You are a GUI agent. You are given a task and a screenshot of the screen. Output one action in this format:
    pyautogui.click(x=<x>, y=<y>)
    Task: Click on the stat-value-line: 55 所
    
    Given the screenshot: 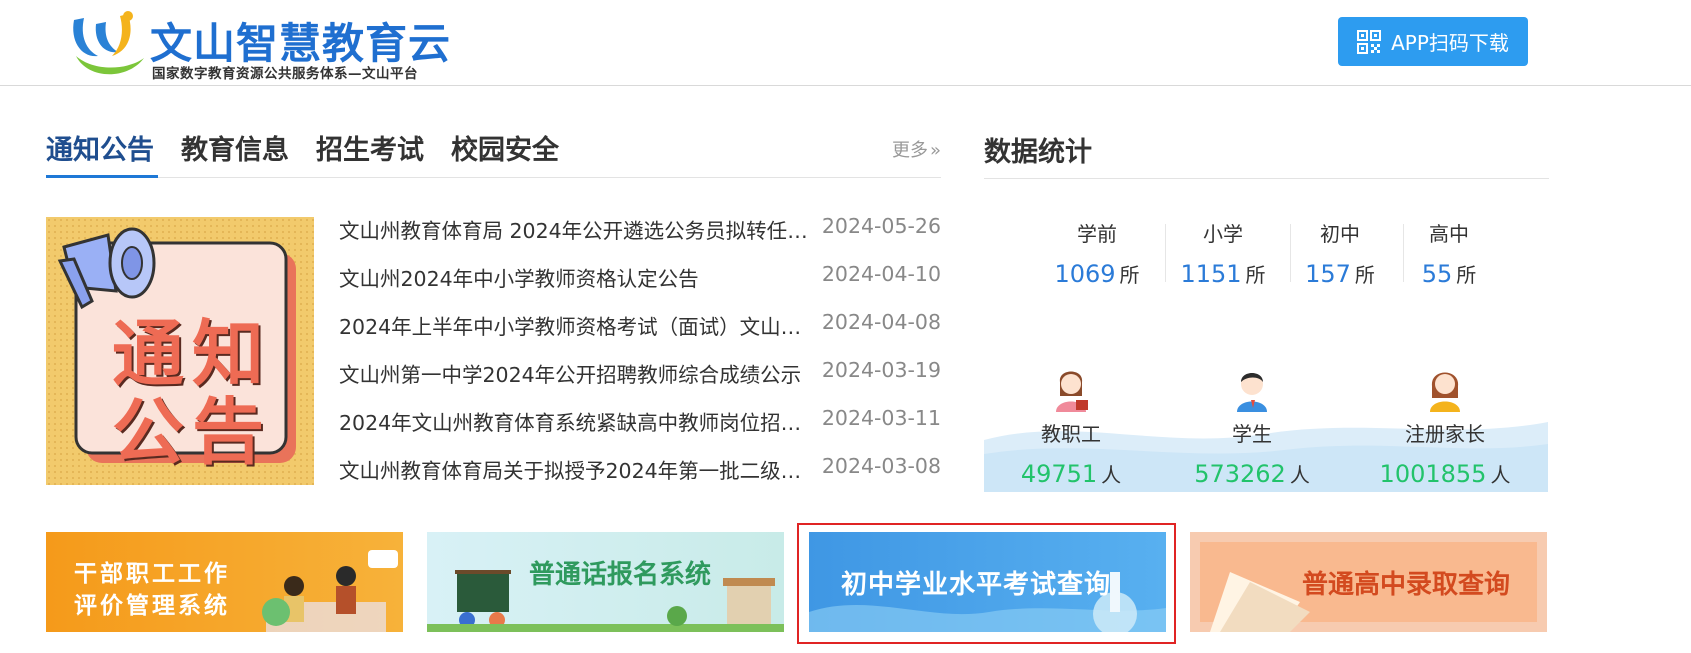 What is the action you would take?
    pyautogui.click(x=1449, y=273)
    